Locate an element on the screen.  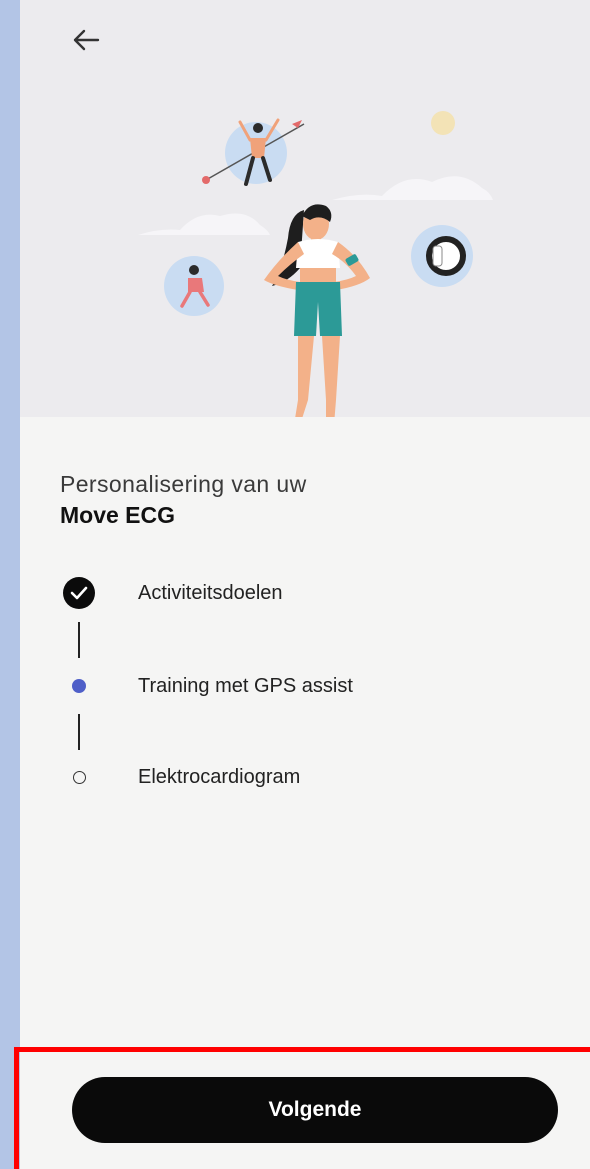
setup-subtitle: Personalisering van uw is located at coordinates (183, 484).